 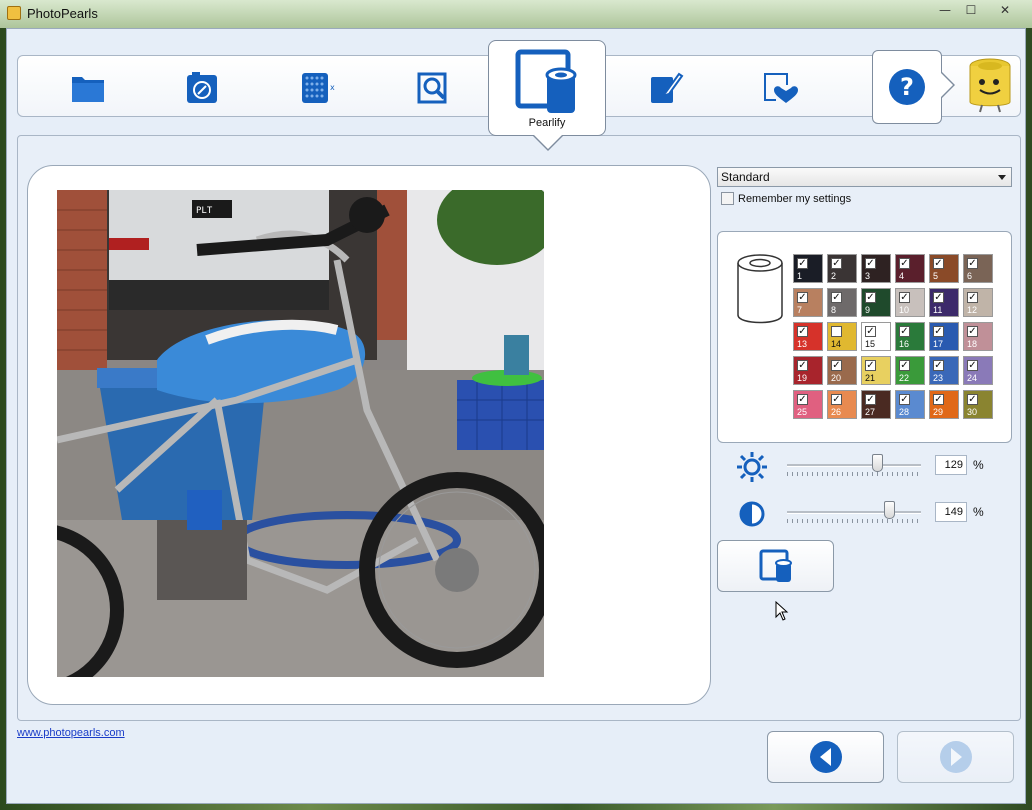 What do you see at coordinates (332, 87) in the screenshot?
I see `svg-text: x` at bounding box center [332, 87].